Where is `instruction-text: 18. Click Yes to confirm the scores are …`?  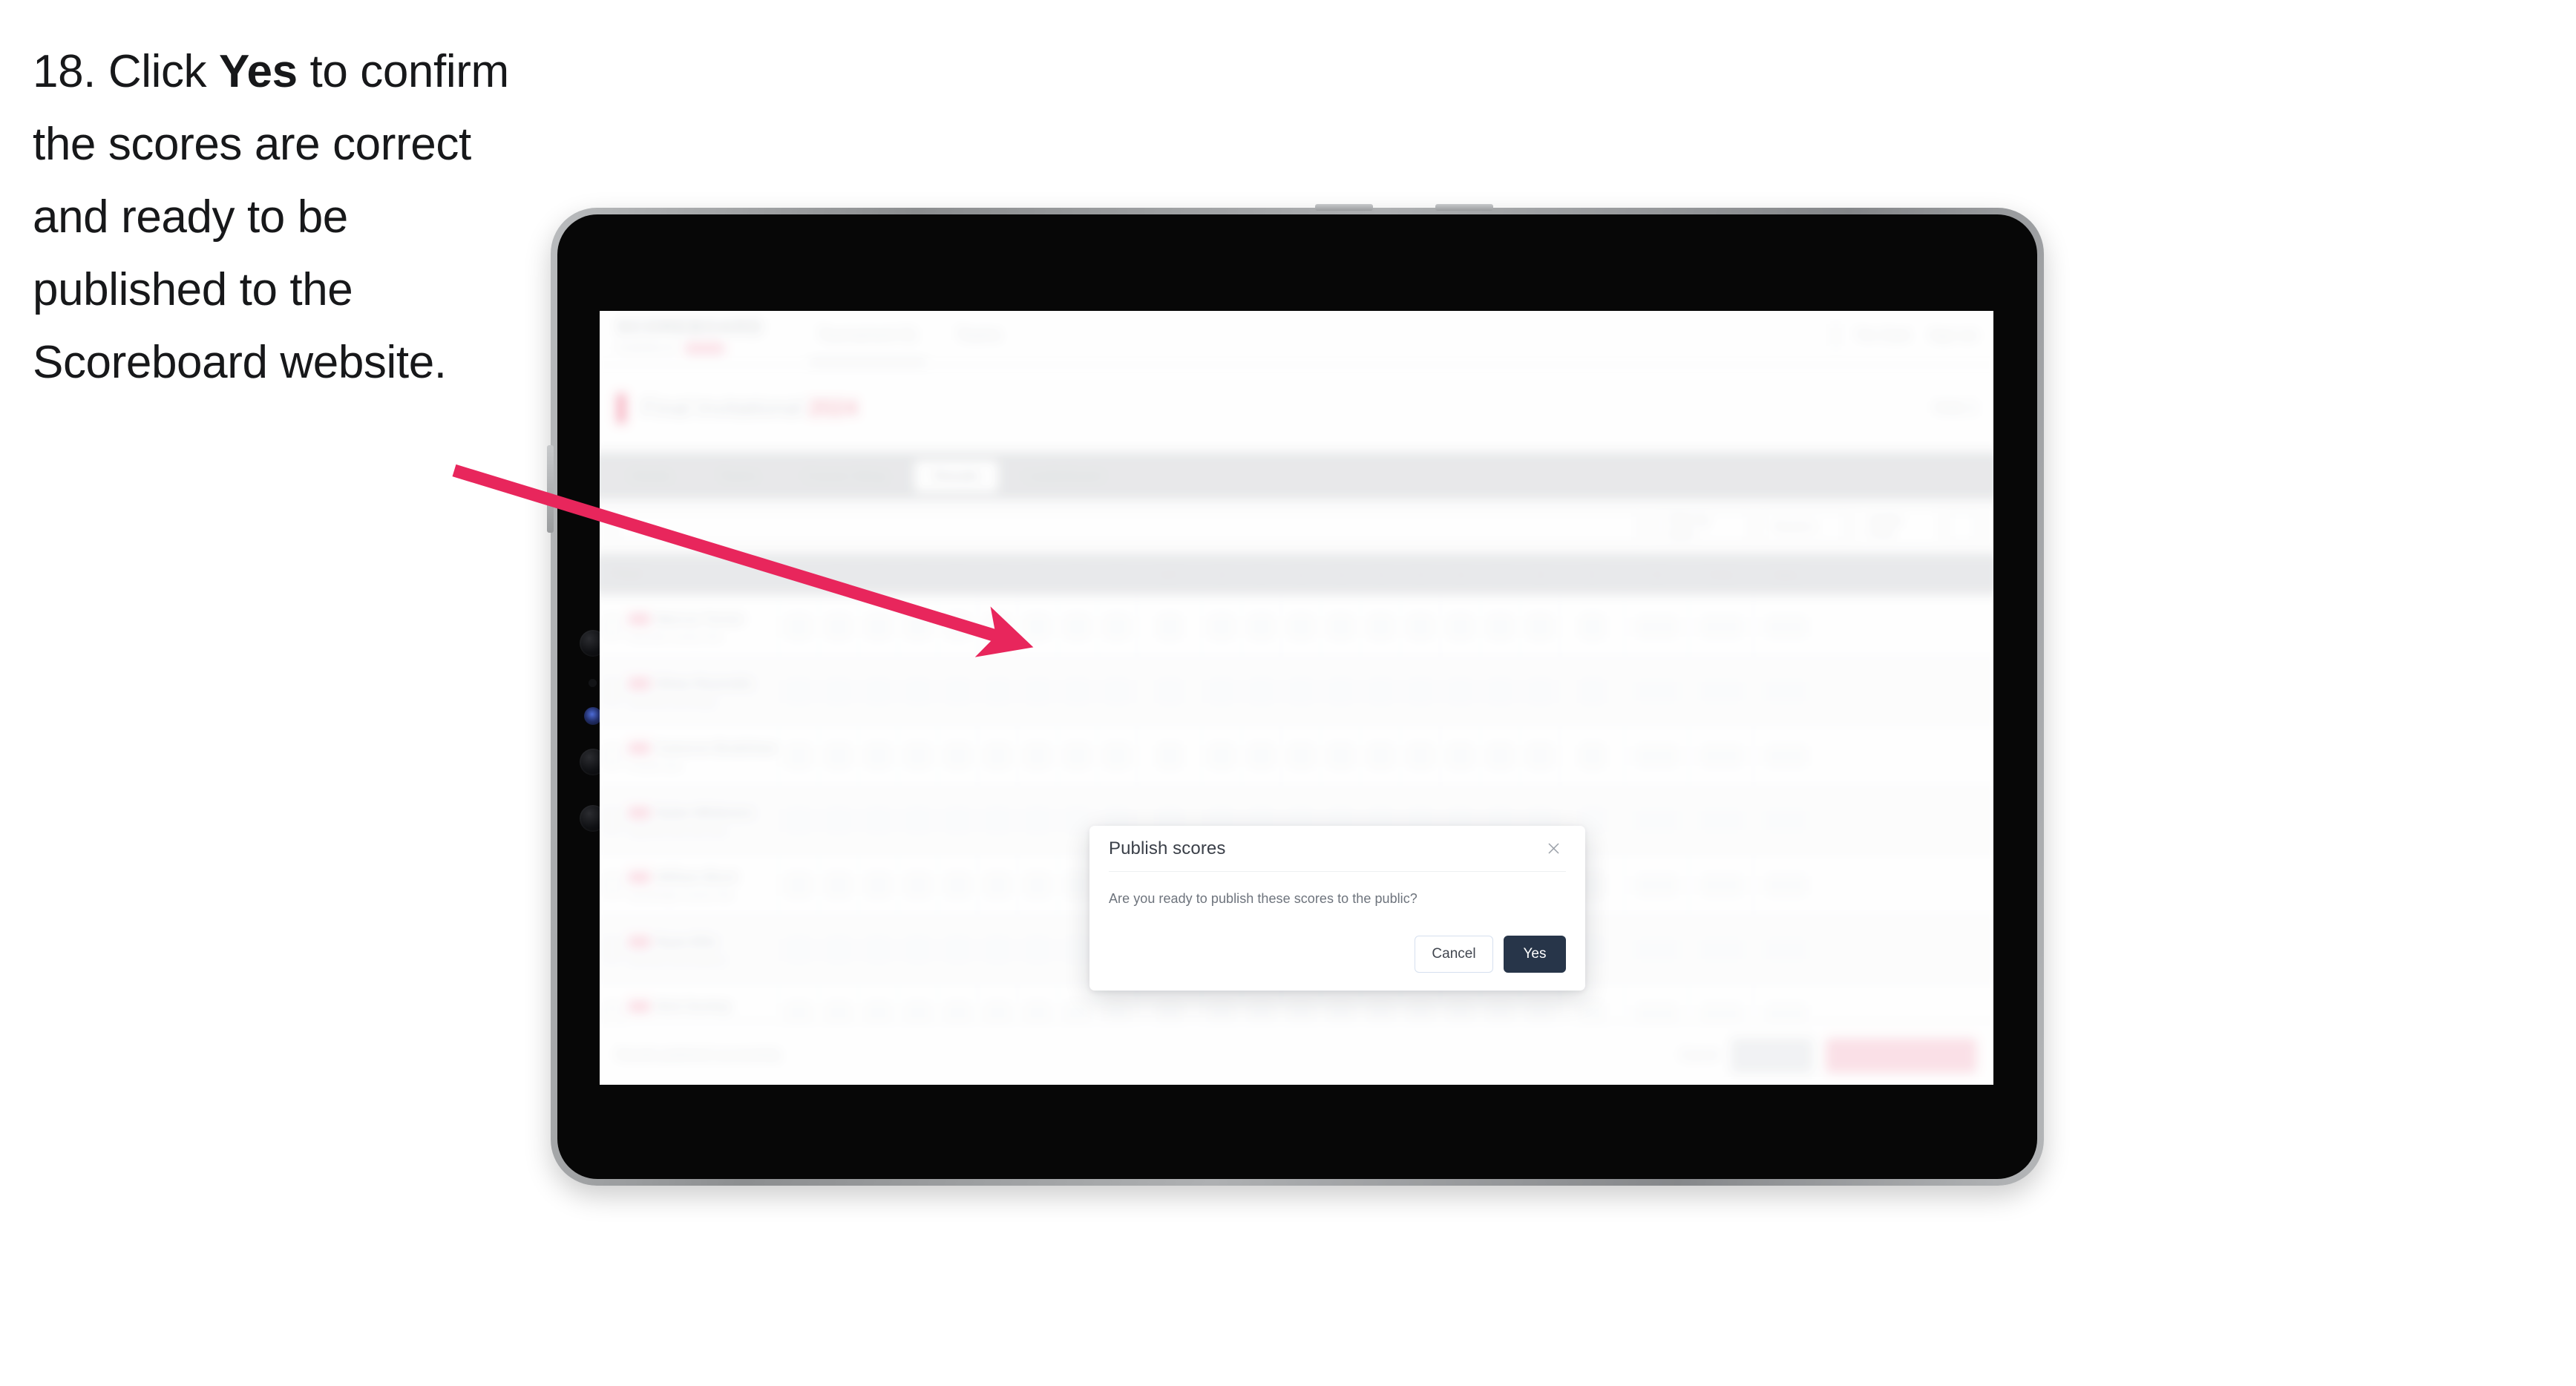 instruction-text: 18. Click Yes to confirm the scores are … is located at coordinates (292, 217).